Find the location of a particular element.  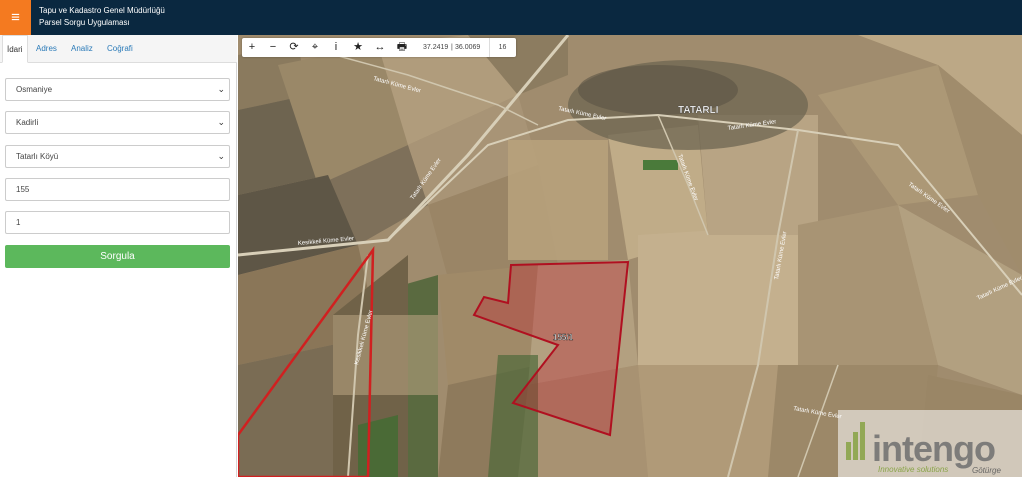

zoom-level-readout: 16 is located at coordinates (502, 47).